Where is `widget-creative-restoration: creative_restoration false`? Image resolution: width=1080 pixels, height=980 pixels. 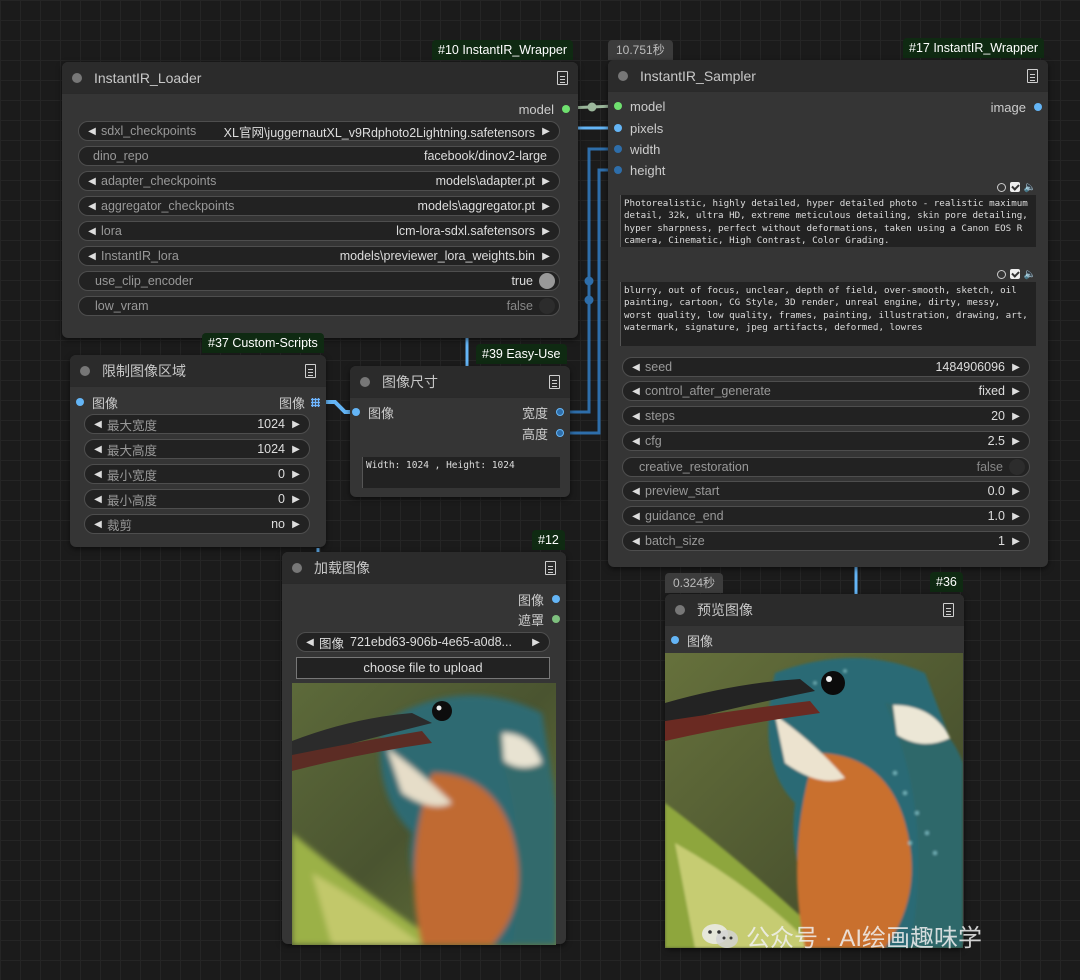
widget-creative-restoration: creative_restoration false is located at coordinates (826, 467).